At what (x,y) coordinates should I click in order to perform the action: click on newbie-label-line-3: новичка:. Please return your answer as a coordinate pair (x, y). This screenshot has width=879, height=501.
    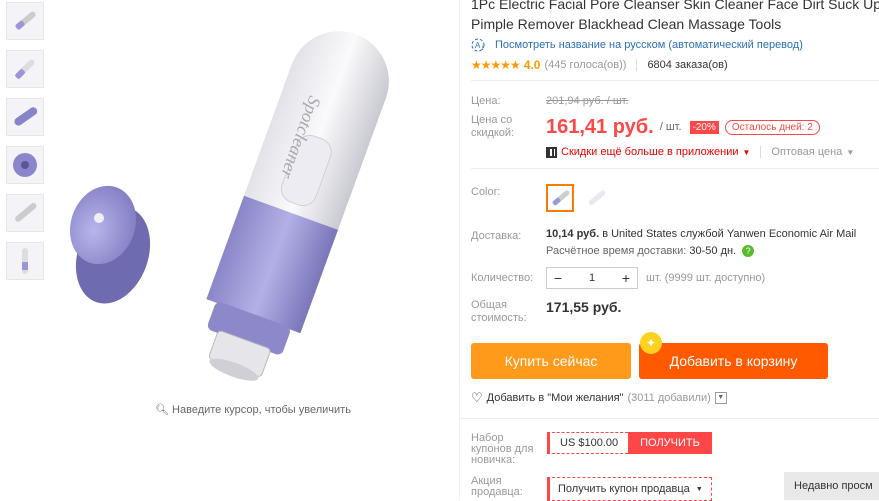
    Looking at the image, I should click on (493, 460).